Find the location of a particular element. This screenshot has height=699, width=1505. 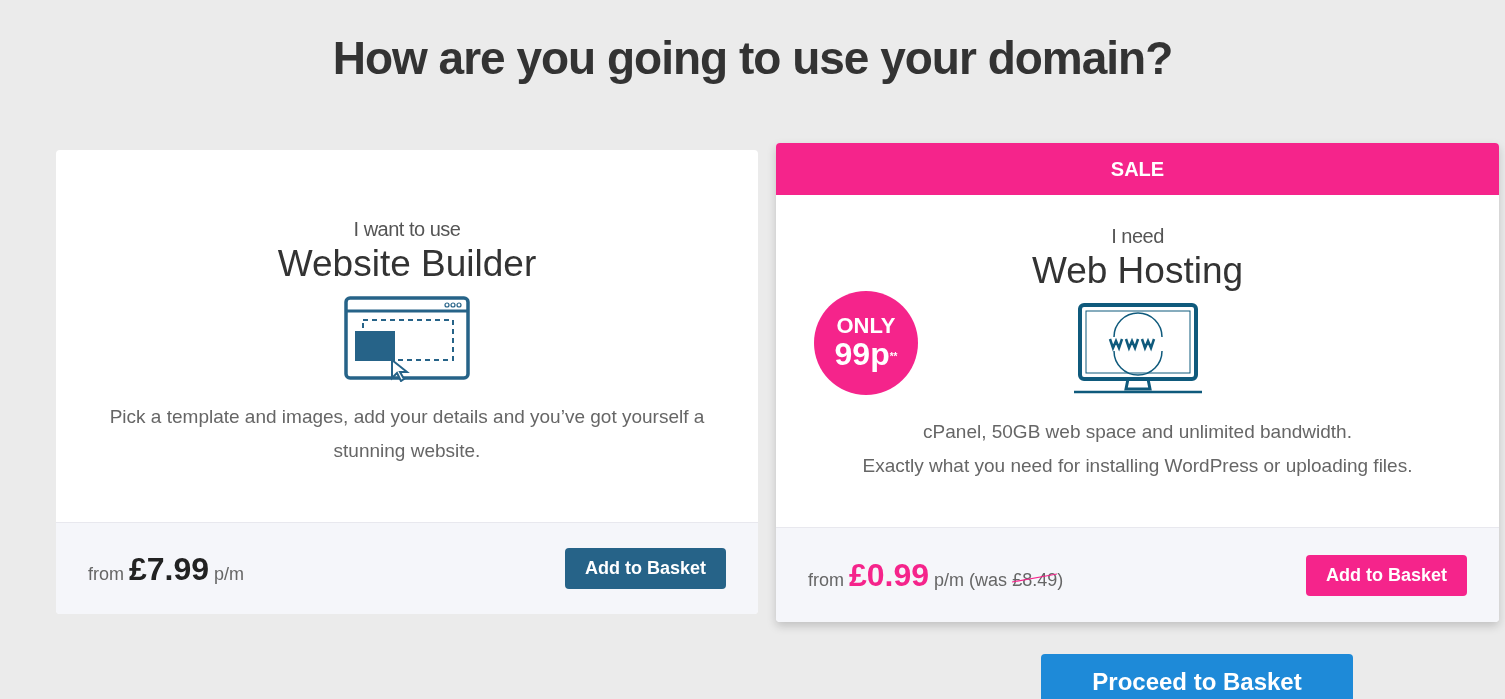

website-builder-icon is located at coordinates (407, 339).